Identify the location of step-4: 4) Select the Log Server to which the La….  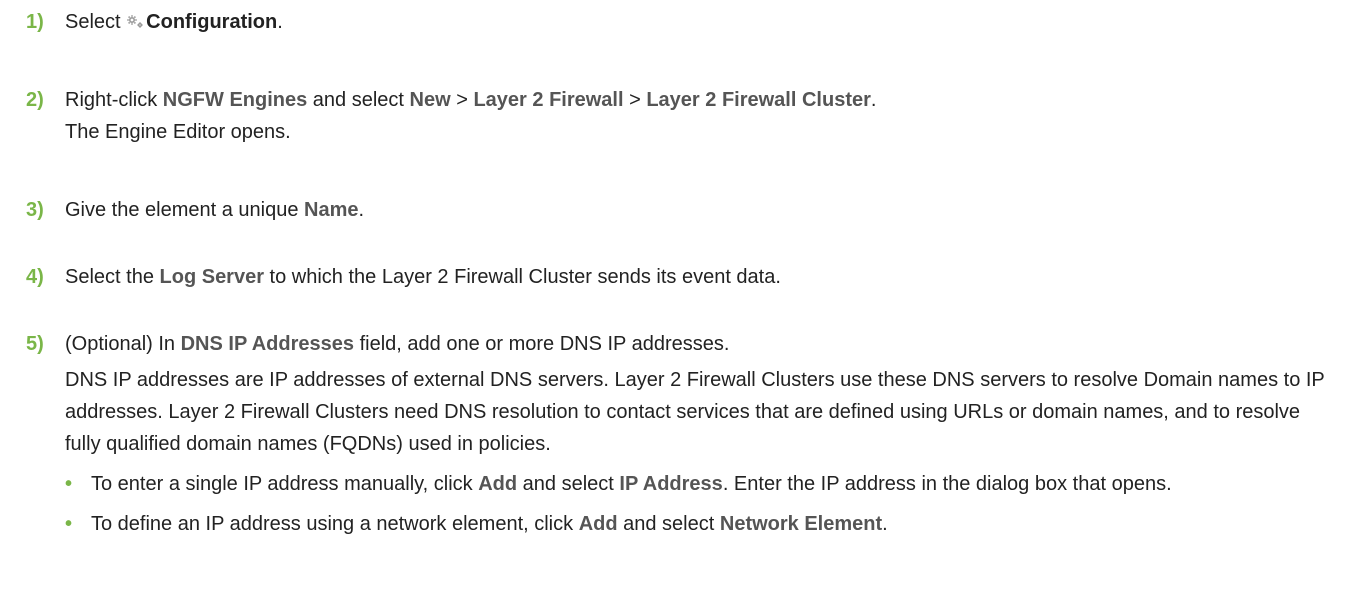
(677, 277).